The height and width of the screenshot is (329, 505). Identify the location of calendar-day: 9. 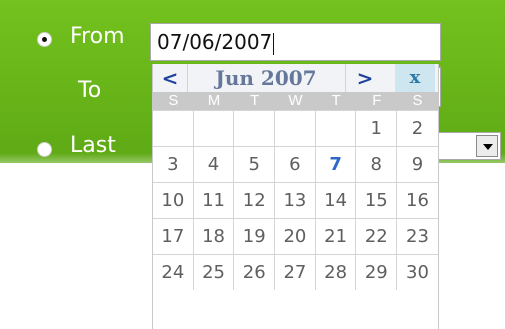
(417, 164).